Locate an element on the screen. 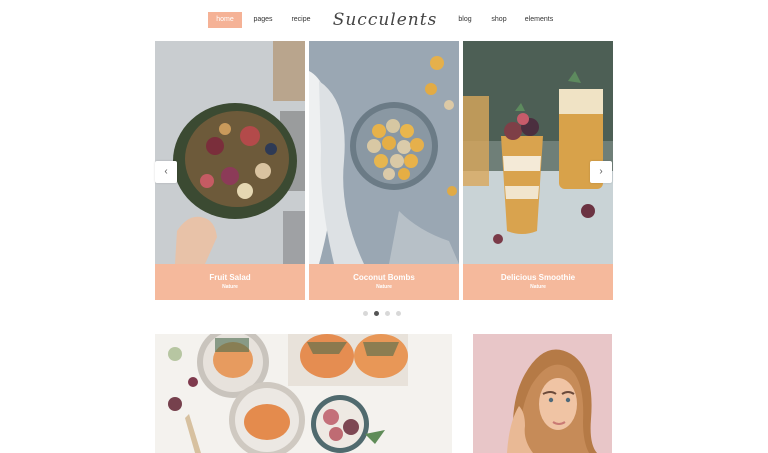 Image resolution: width=768 pixels, height=453 pixels. delicious-smoothie-image is located at coordinates (538, 152).